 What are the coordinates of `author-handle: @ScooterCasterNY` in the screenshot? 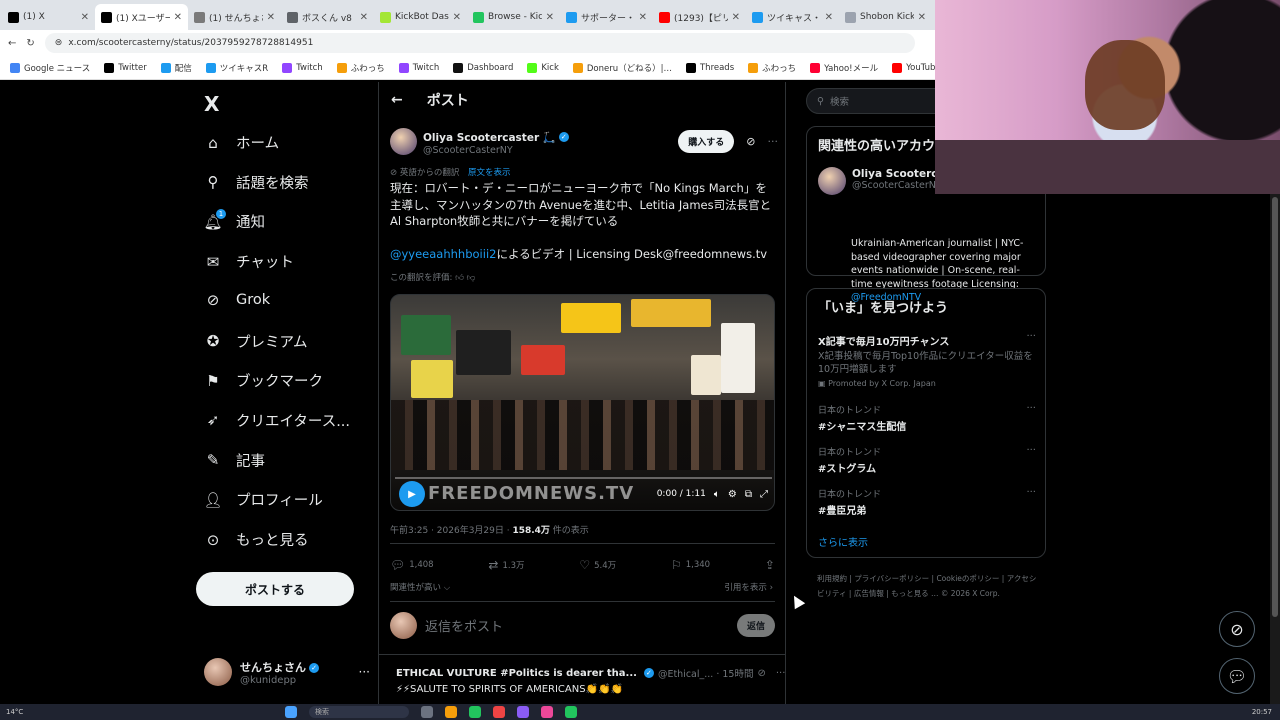 It's located at (496, 150).